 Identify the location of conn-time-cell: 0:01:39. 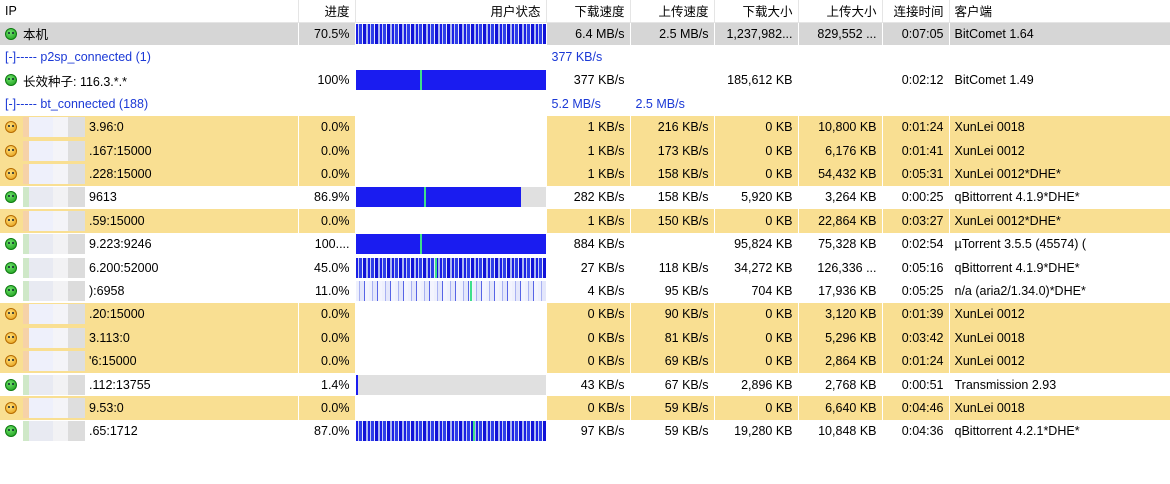
(916, 314).